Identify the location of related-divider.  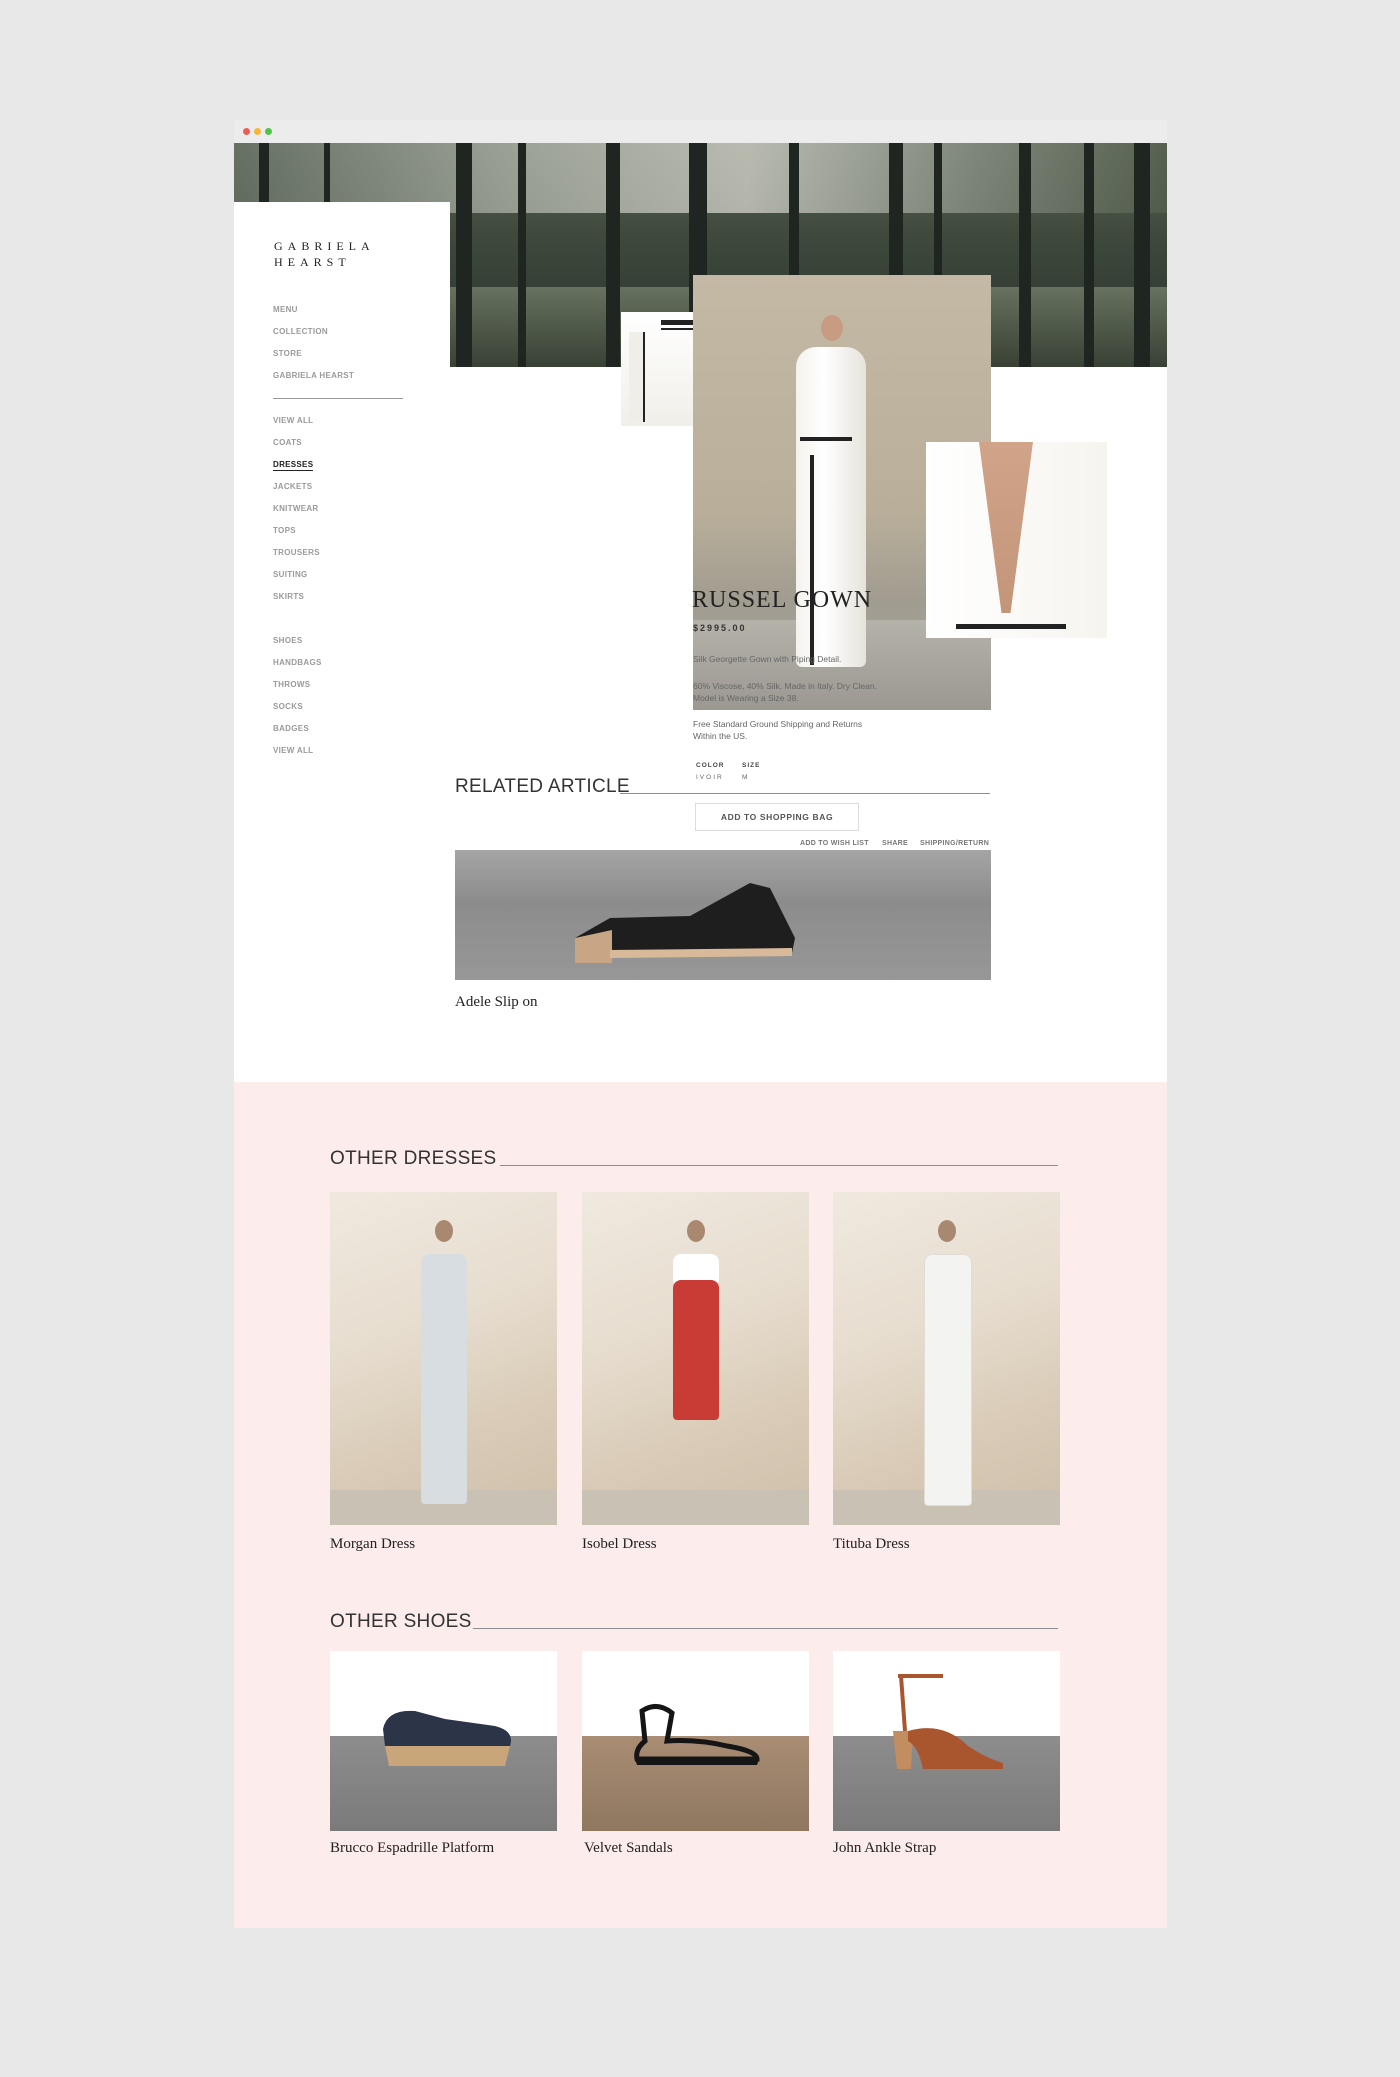
(805, 793).